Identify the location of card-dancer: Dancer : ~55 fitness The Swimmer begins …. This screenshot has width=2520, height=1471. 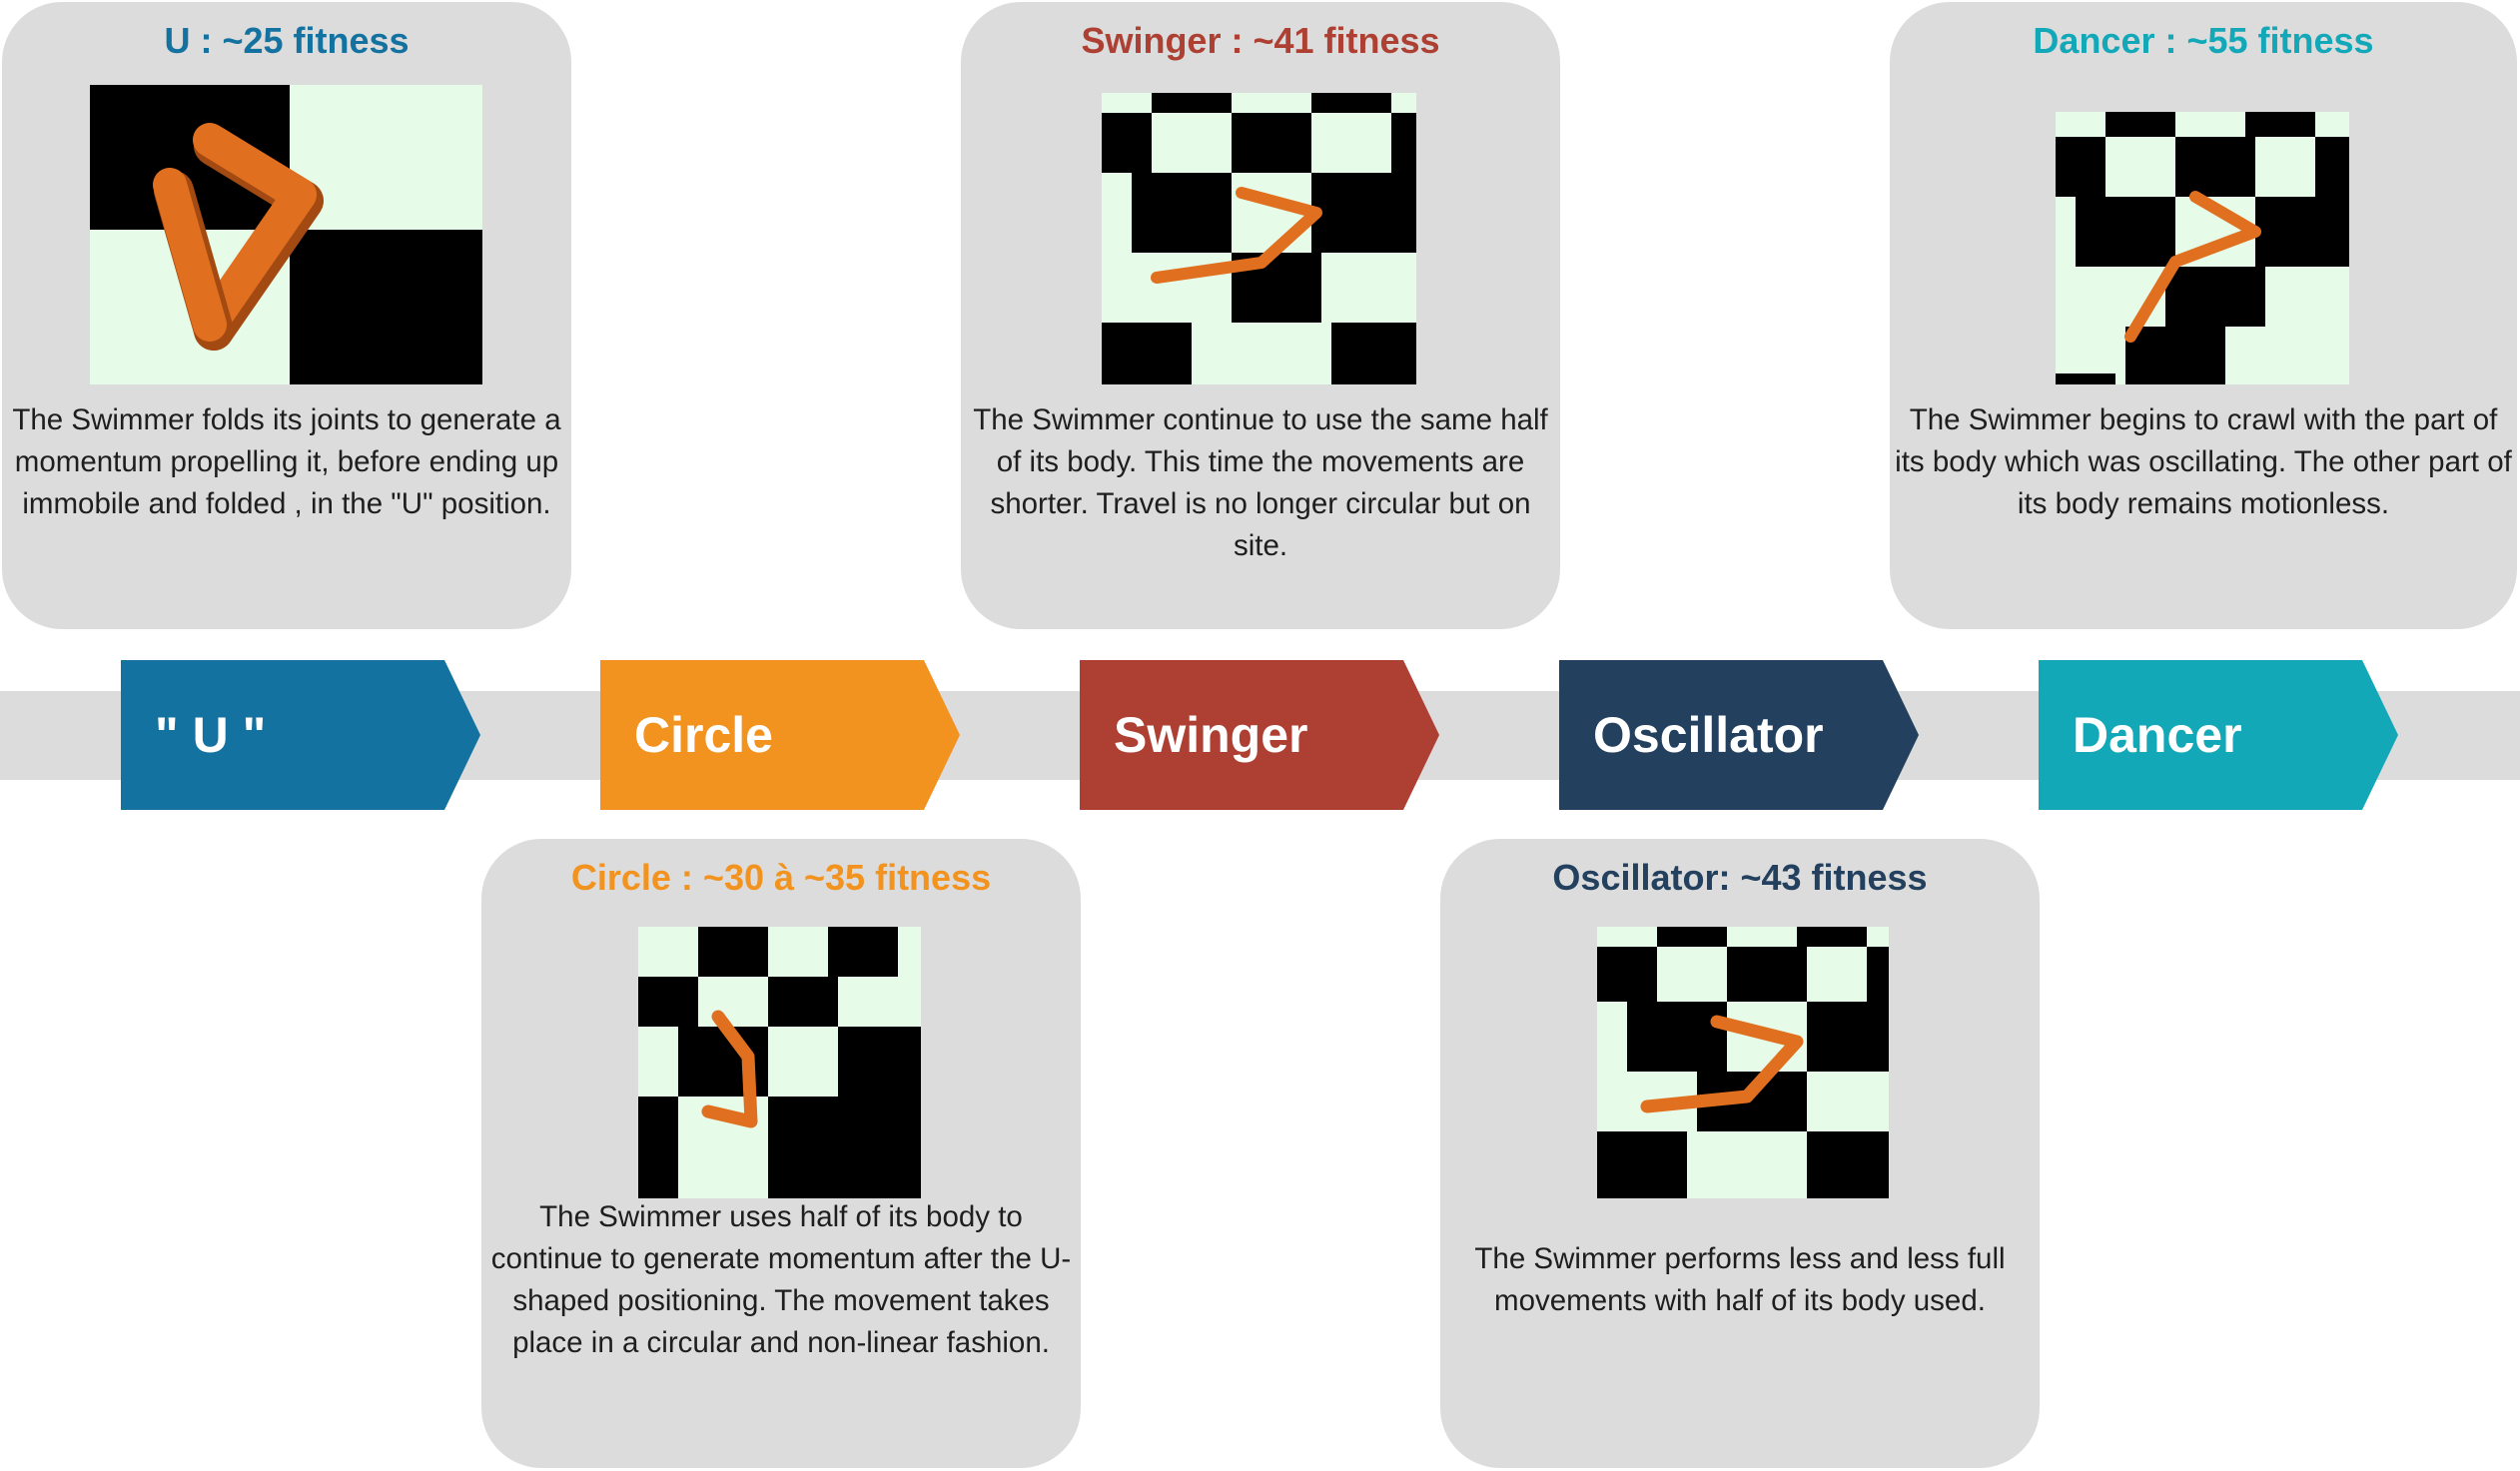
(2203, 315).